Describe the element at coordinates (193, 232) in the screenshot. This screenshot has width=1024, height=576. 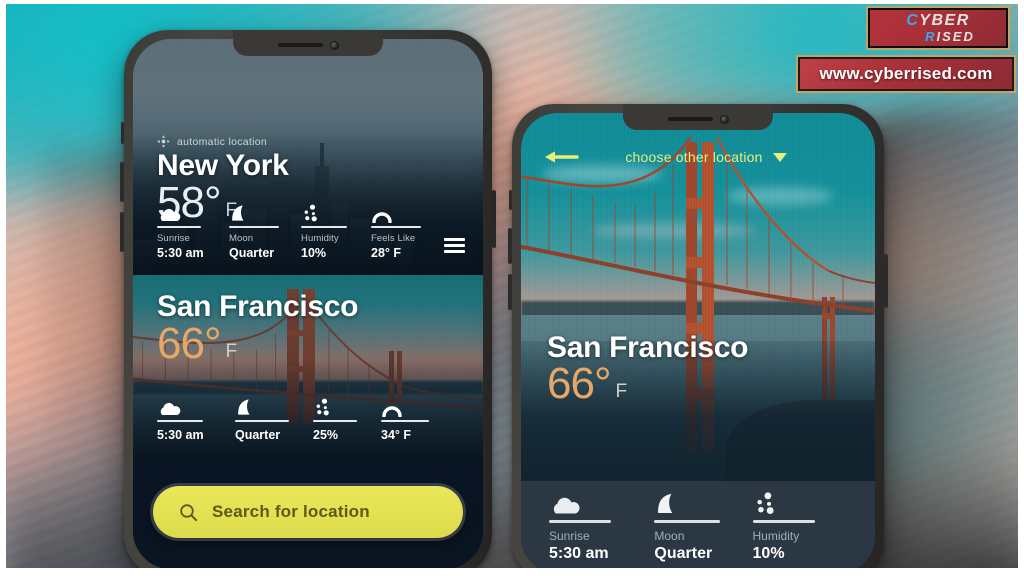
I see `newyork-stat-sunrise: Sunrise 5:30 am` at that location.